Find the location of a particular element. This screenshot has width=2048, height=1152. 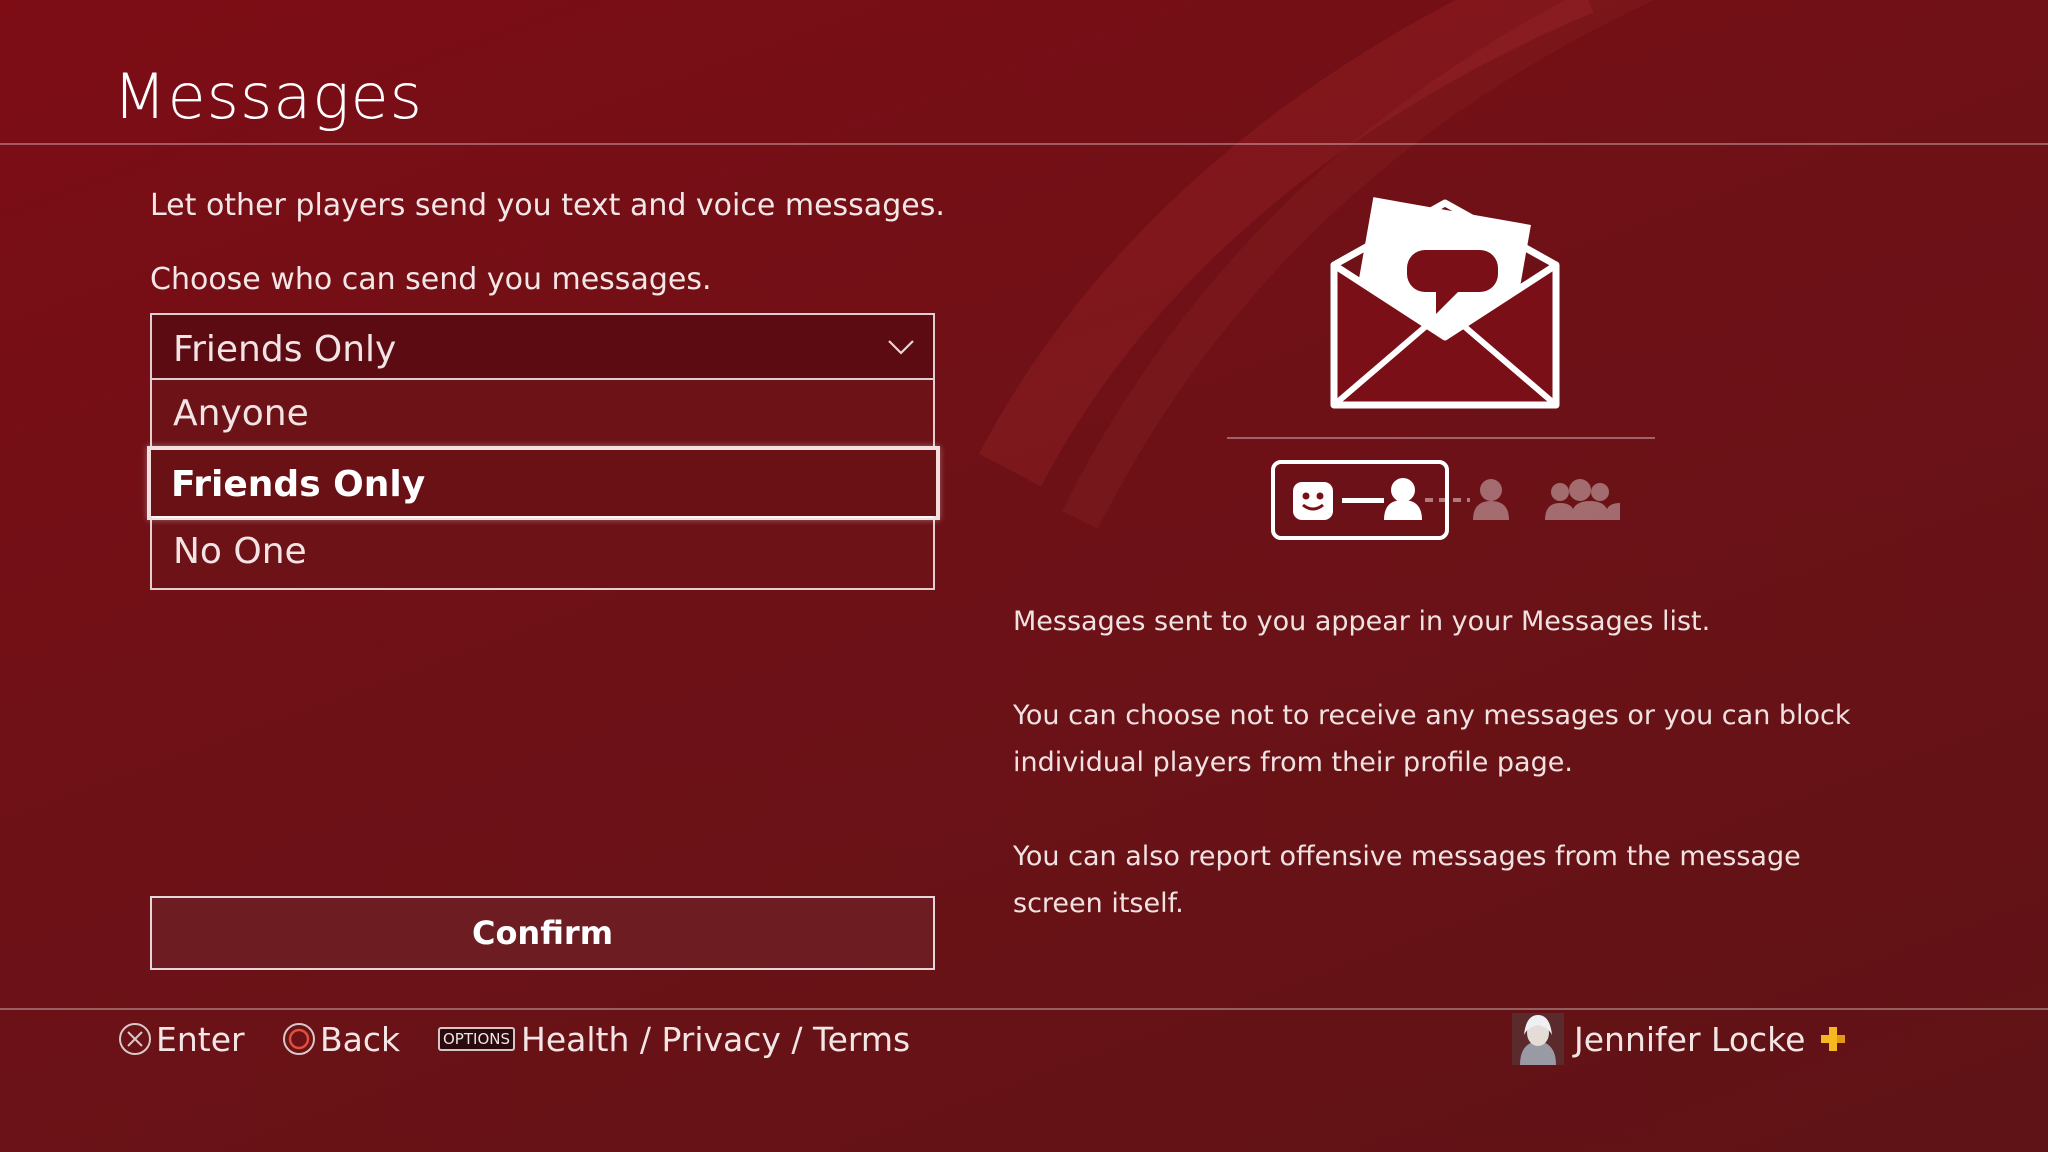

confirm-label: Confirm is located at coordinates (542, 933).